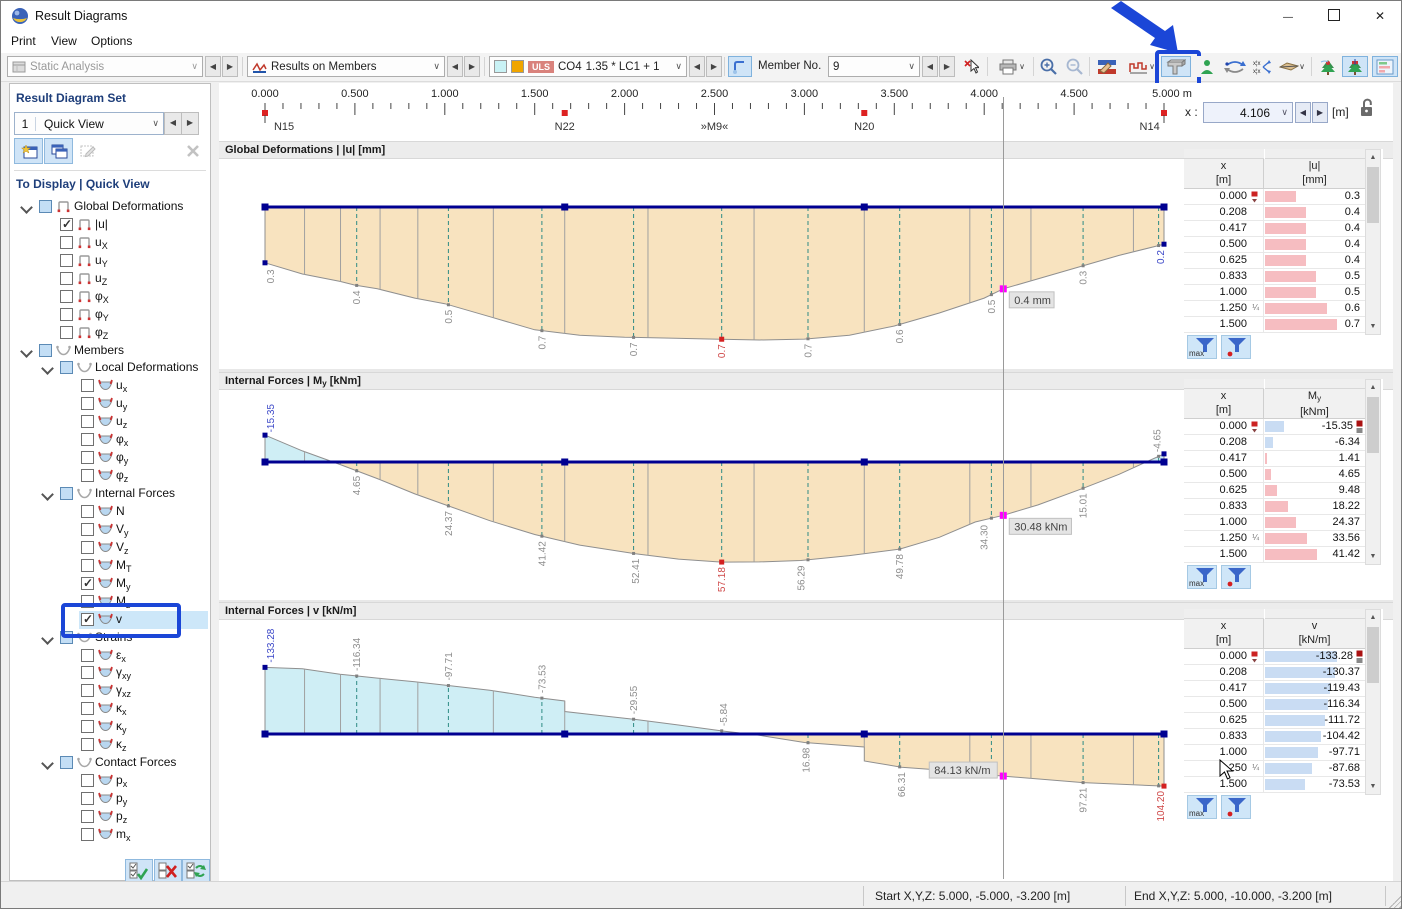 The image size is (1402, 909). Describe the element at coordinates (87, 529) in the screenshot. I see `checkbox-vy` at that location.